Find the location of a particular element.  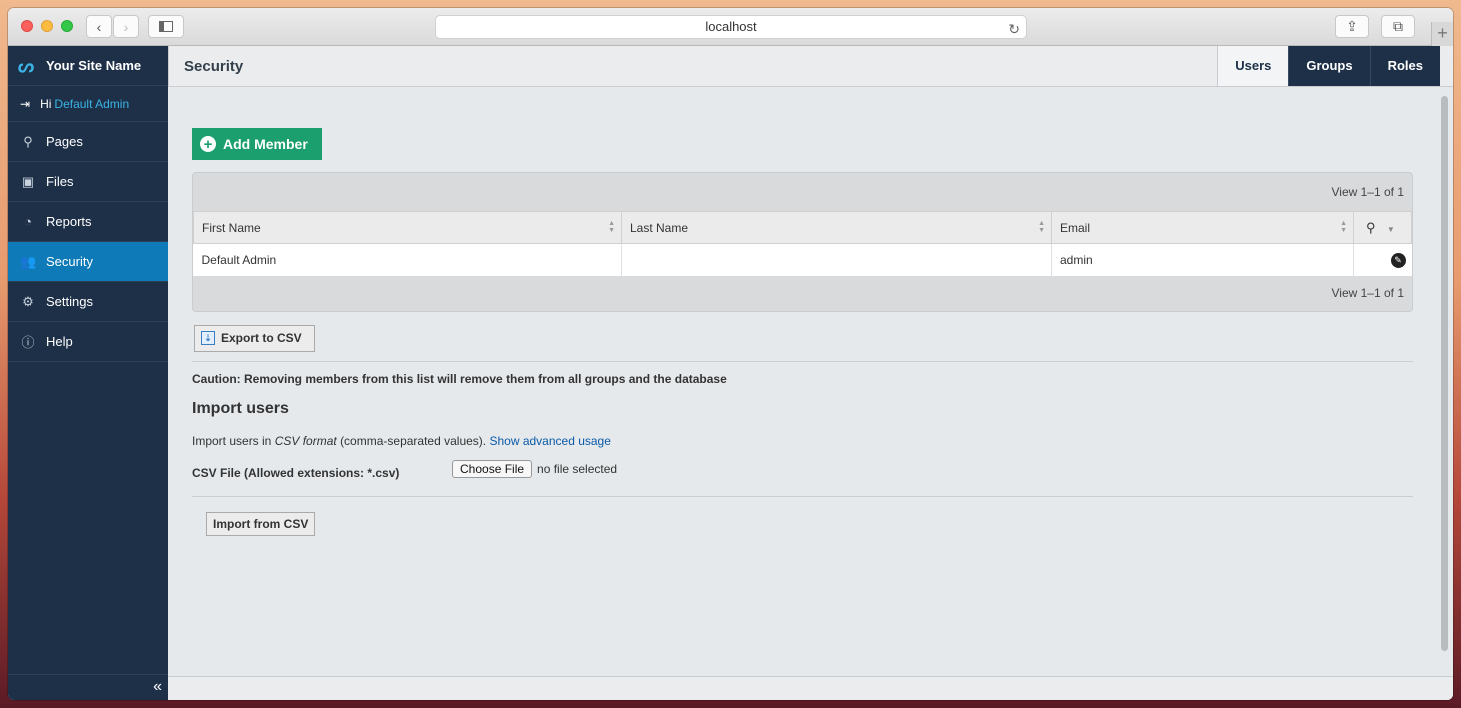

tab-users: Users is located at coordinates (1253, 66).